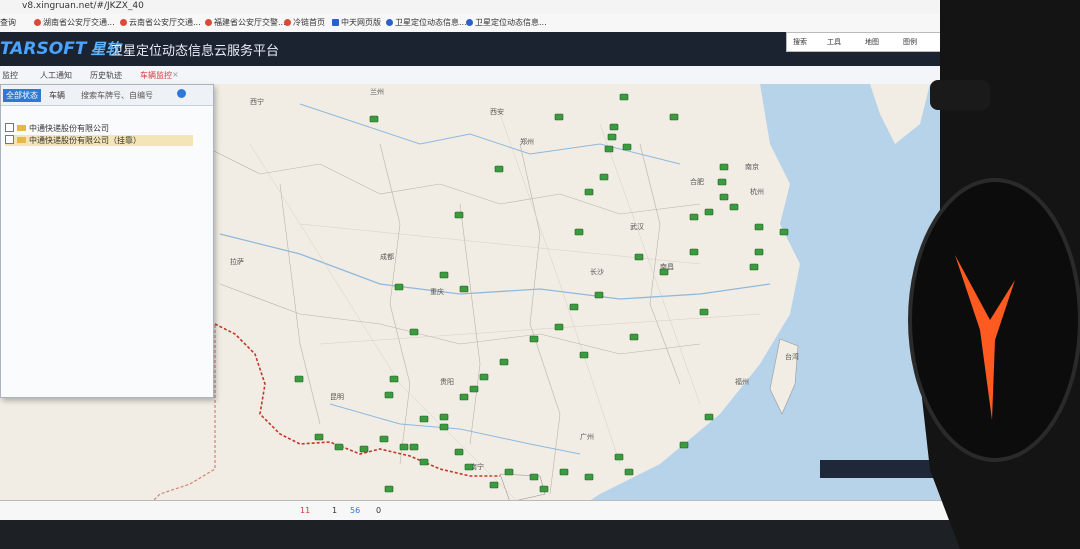  Describe the element at coordinates (304, 22) in the screenshot. I see `bookmark-item: 冷链首页` at that location.